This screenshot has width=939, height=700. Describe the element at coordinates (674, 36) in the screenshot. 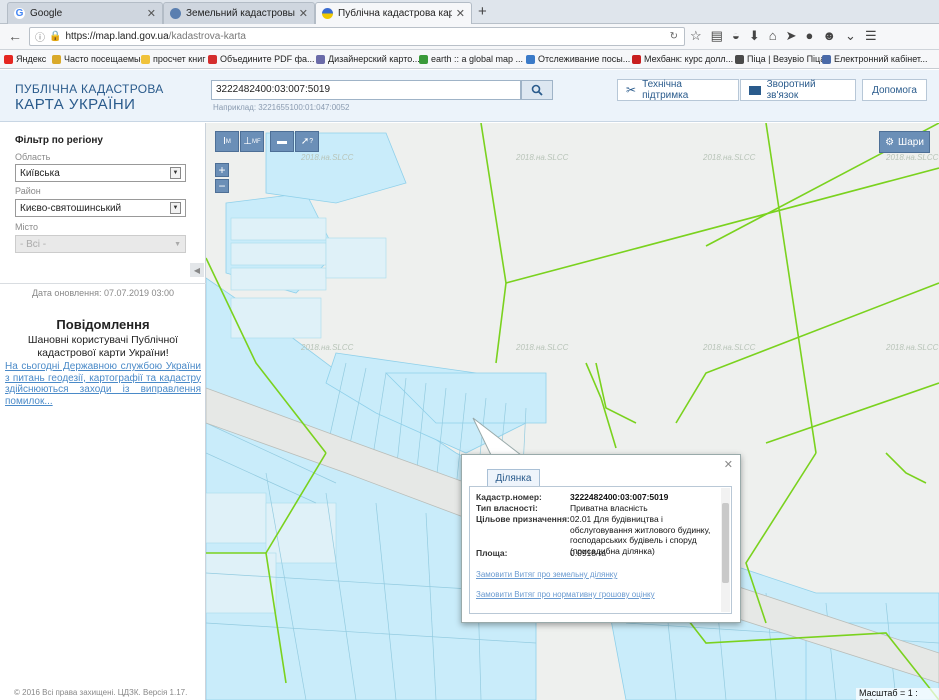

I see `reload-icon: ↻` at that location.